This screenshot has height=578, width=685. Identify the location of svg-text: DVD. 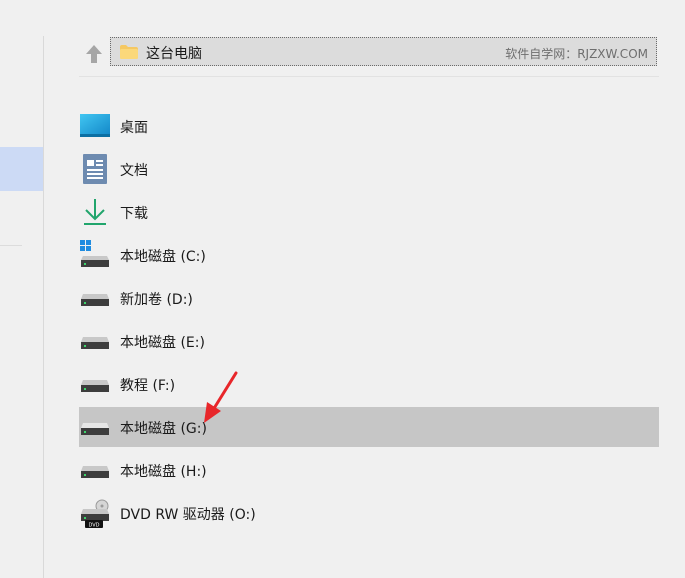
(93, 526).